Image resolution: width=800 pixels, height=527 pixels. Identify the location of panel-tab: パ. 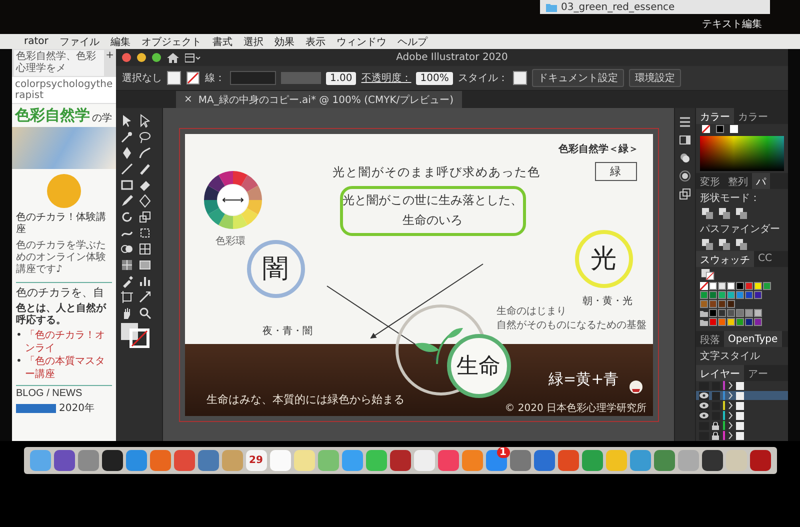
(761, 180).